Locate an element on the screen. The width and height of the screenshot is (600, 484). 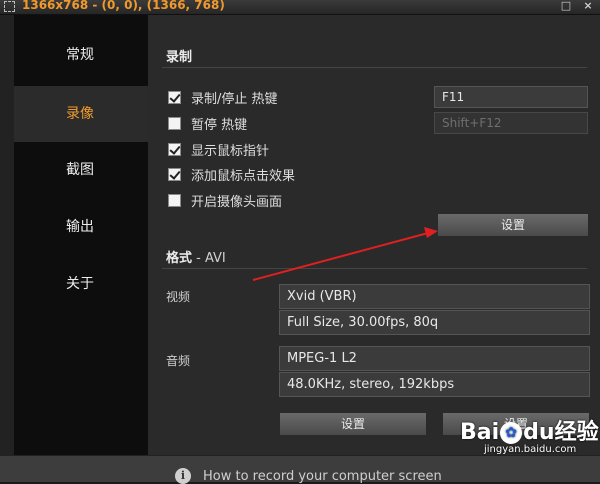
option-record-stop-hotkey: 录制/停止 热键 is located at coordinates (223, 97).